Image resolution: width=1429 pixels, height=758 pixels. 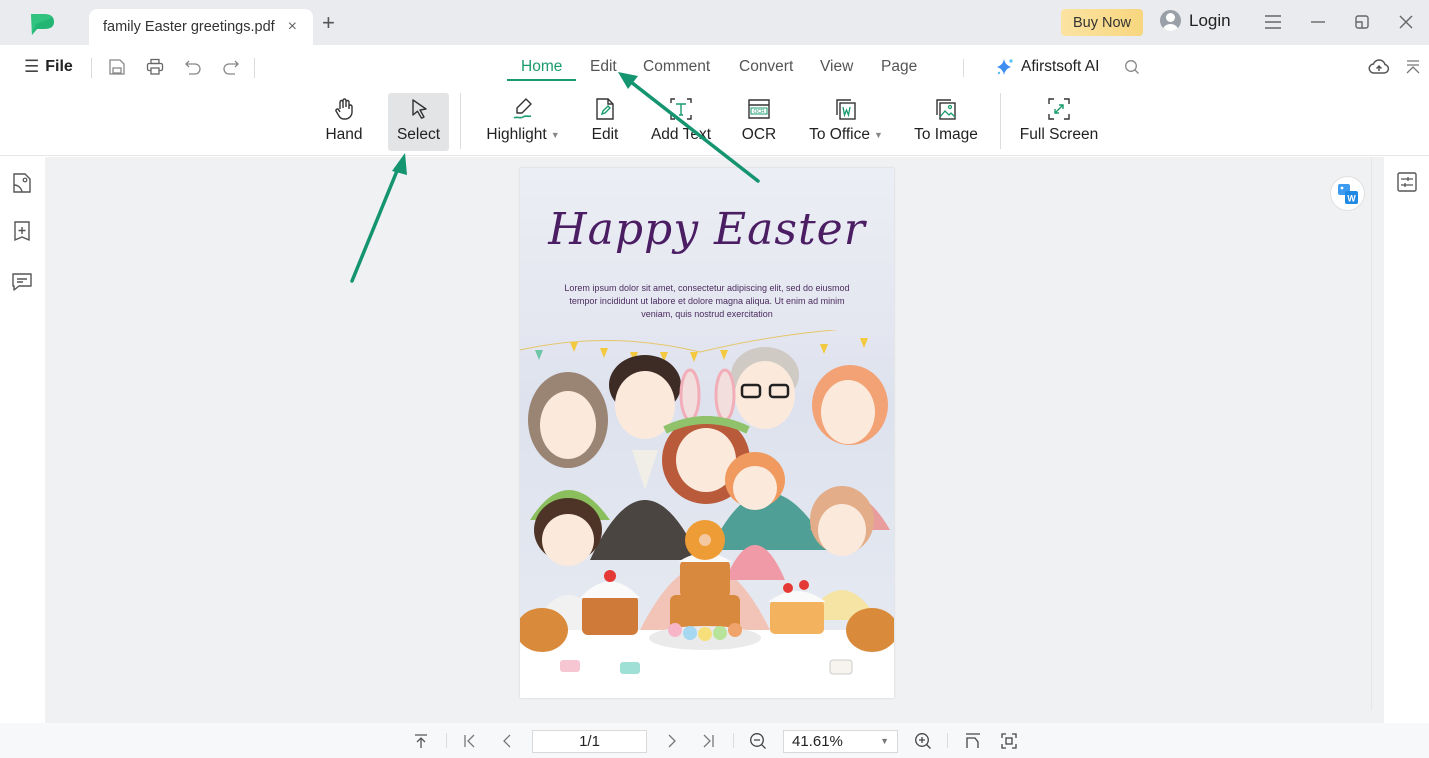 I want to click on thumbnail-icon, so click(x=22, y=183).